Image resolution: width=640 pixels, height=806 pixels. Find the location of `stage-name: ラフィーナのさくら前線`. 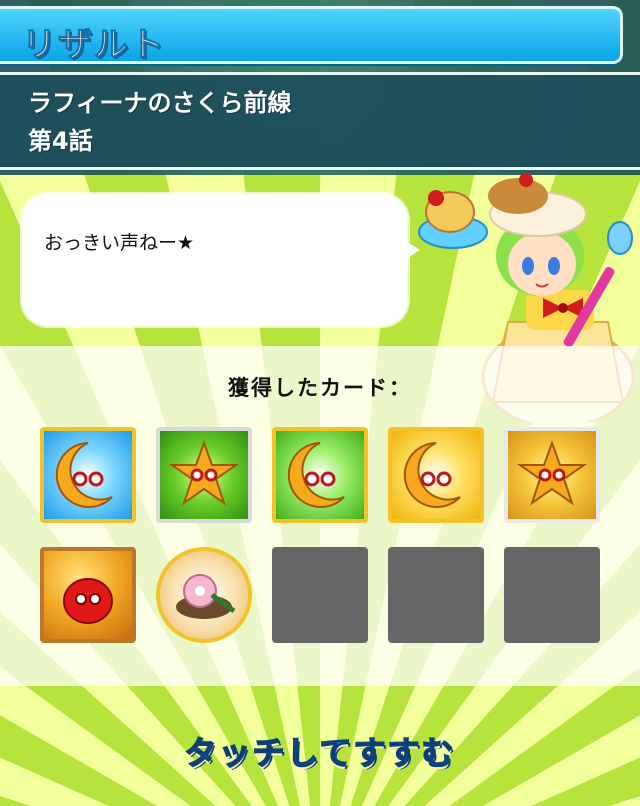

stage-name: ラフィーナのさくら前線 is located at coordinates (160, 103).